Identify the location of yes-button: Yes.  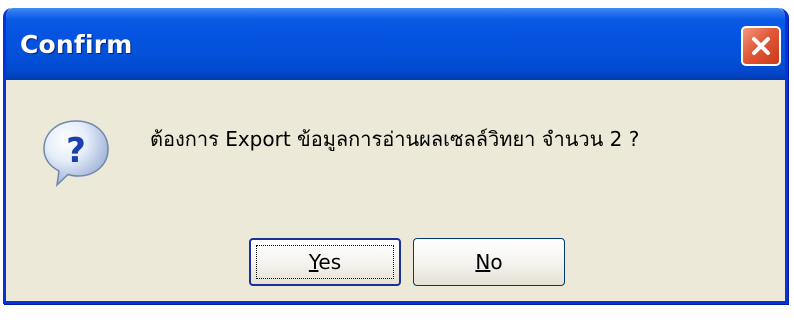
(325, 262).